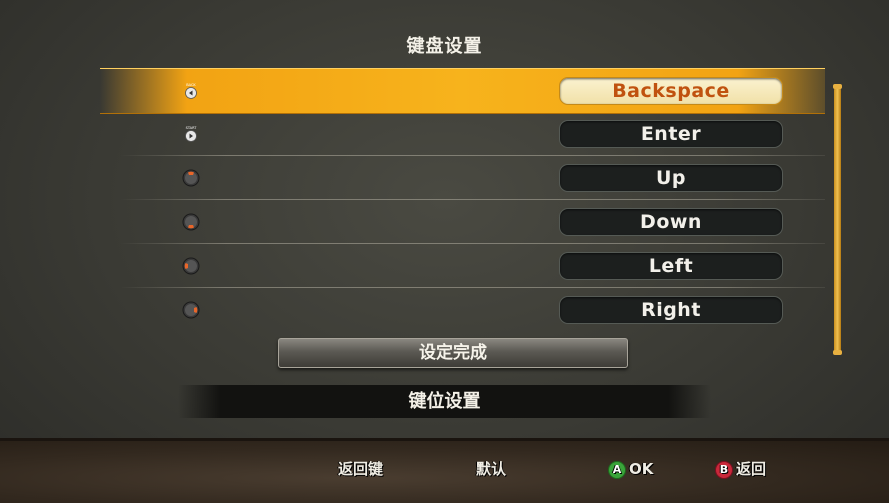  What do you see at coordinates (361, 469) in the screenshot?
I see `hint-return-key: 返回键` at bounding box center [361, 469].